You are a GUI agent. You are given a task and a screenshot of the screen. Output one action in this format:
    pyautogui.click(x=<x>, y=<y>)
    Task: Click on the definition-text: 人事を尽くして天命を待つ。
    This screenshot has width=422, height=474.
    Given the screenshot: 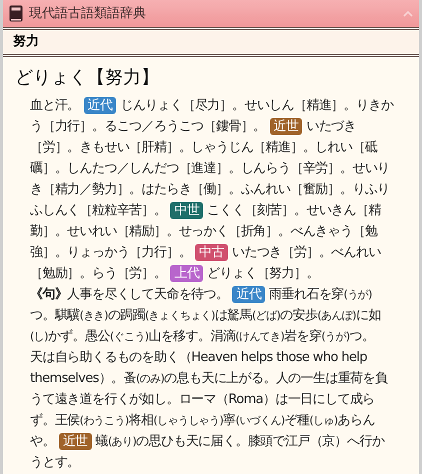 What is the action you would take?
    pyautogui.click(x=147, y=295)
    